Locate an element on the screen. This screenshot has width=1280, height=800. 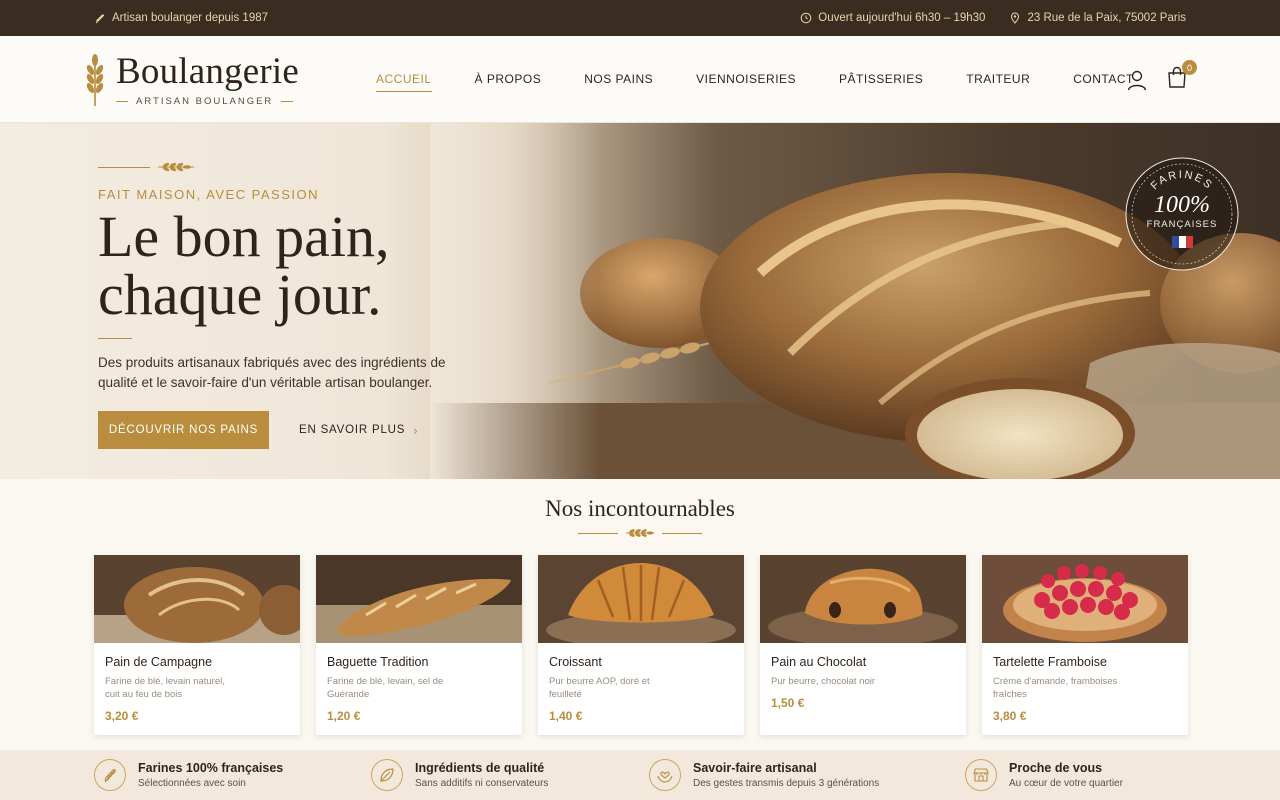
product-description: Crème d'amande, framboises fraîches is located at coordinates (1055, 688).